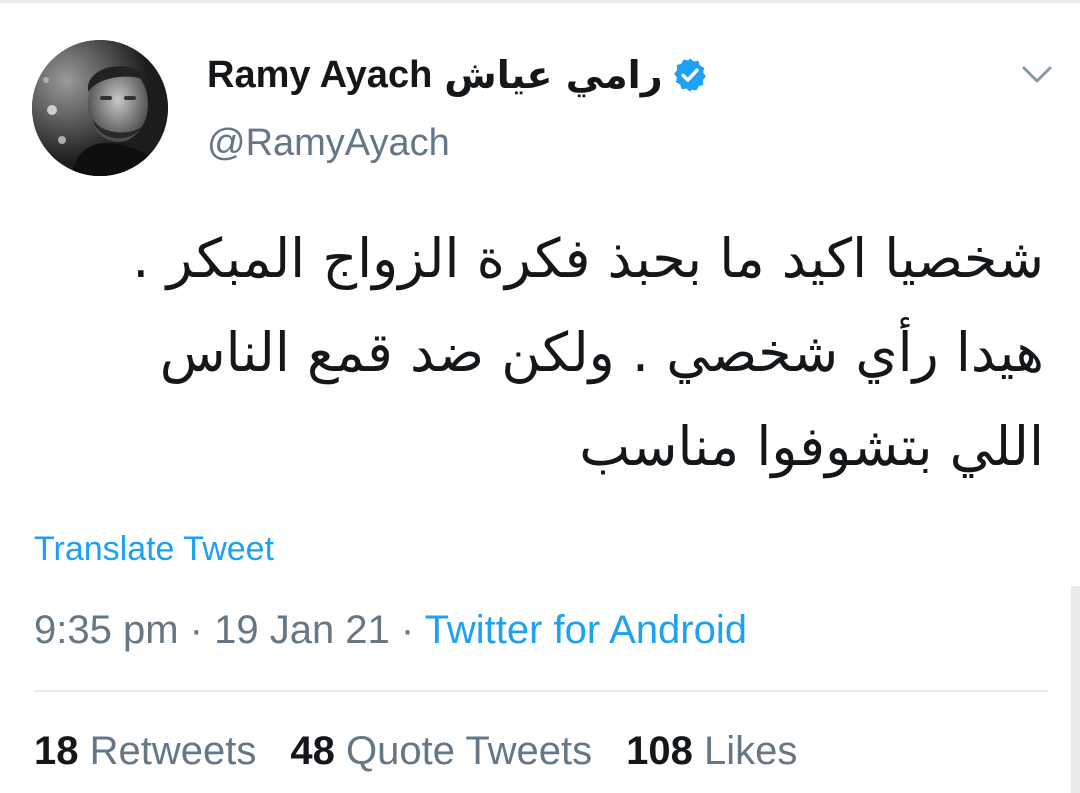 The width and height of the screenshot is (1080, 793). I want to click on display-name: Ramy Ayach رامي عياش, so click(458, 75).